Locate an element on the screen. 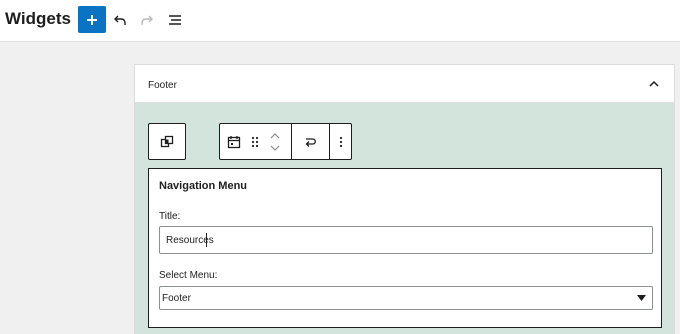 This screenshot has width=680, height=334. move-down-button is located at coordinates (275, 148).